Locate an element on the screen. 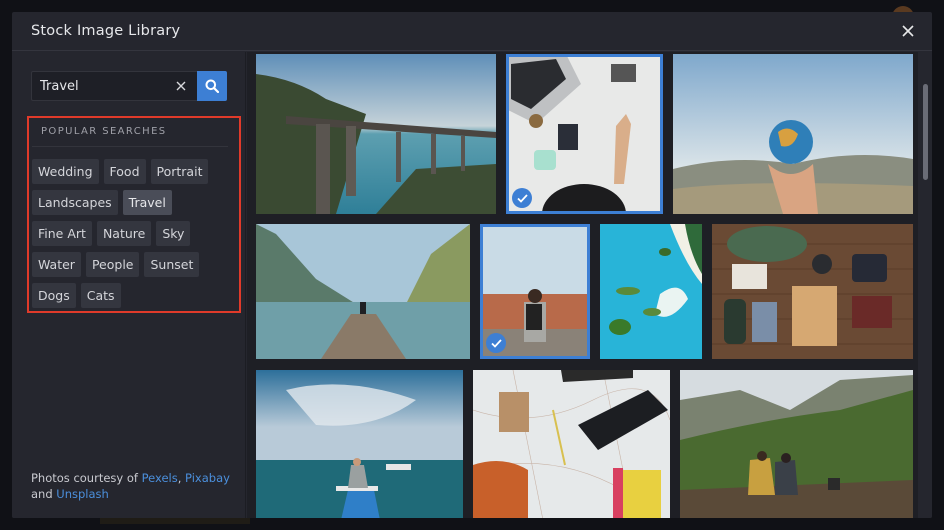 The image size is (944, 530). search-bar is located at coordinates (129, 86).